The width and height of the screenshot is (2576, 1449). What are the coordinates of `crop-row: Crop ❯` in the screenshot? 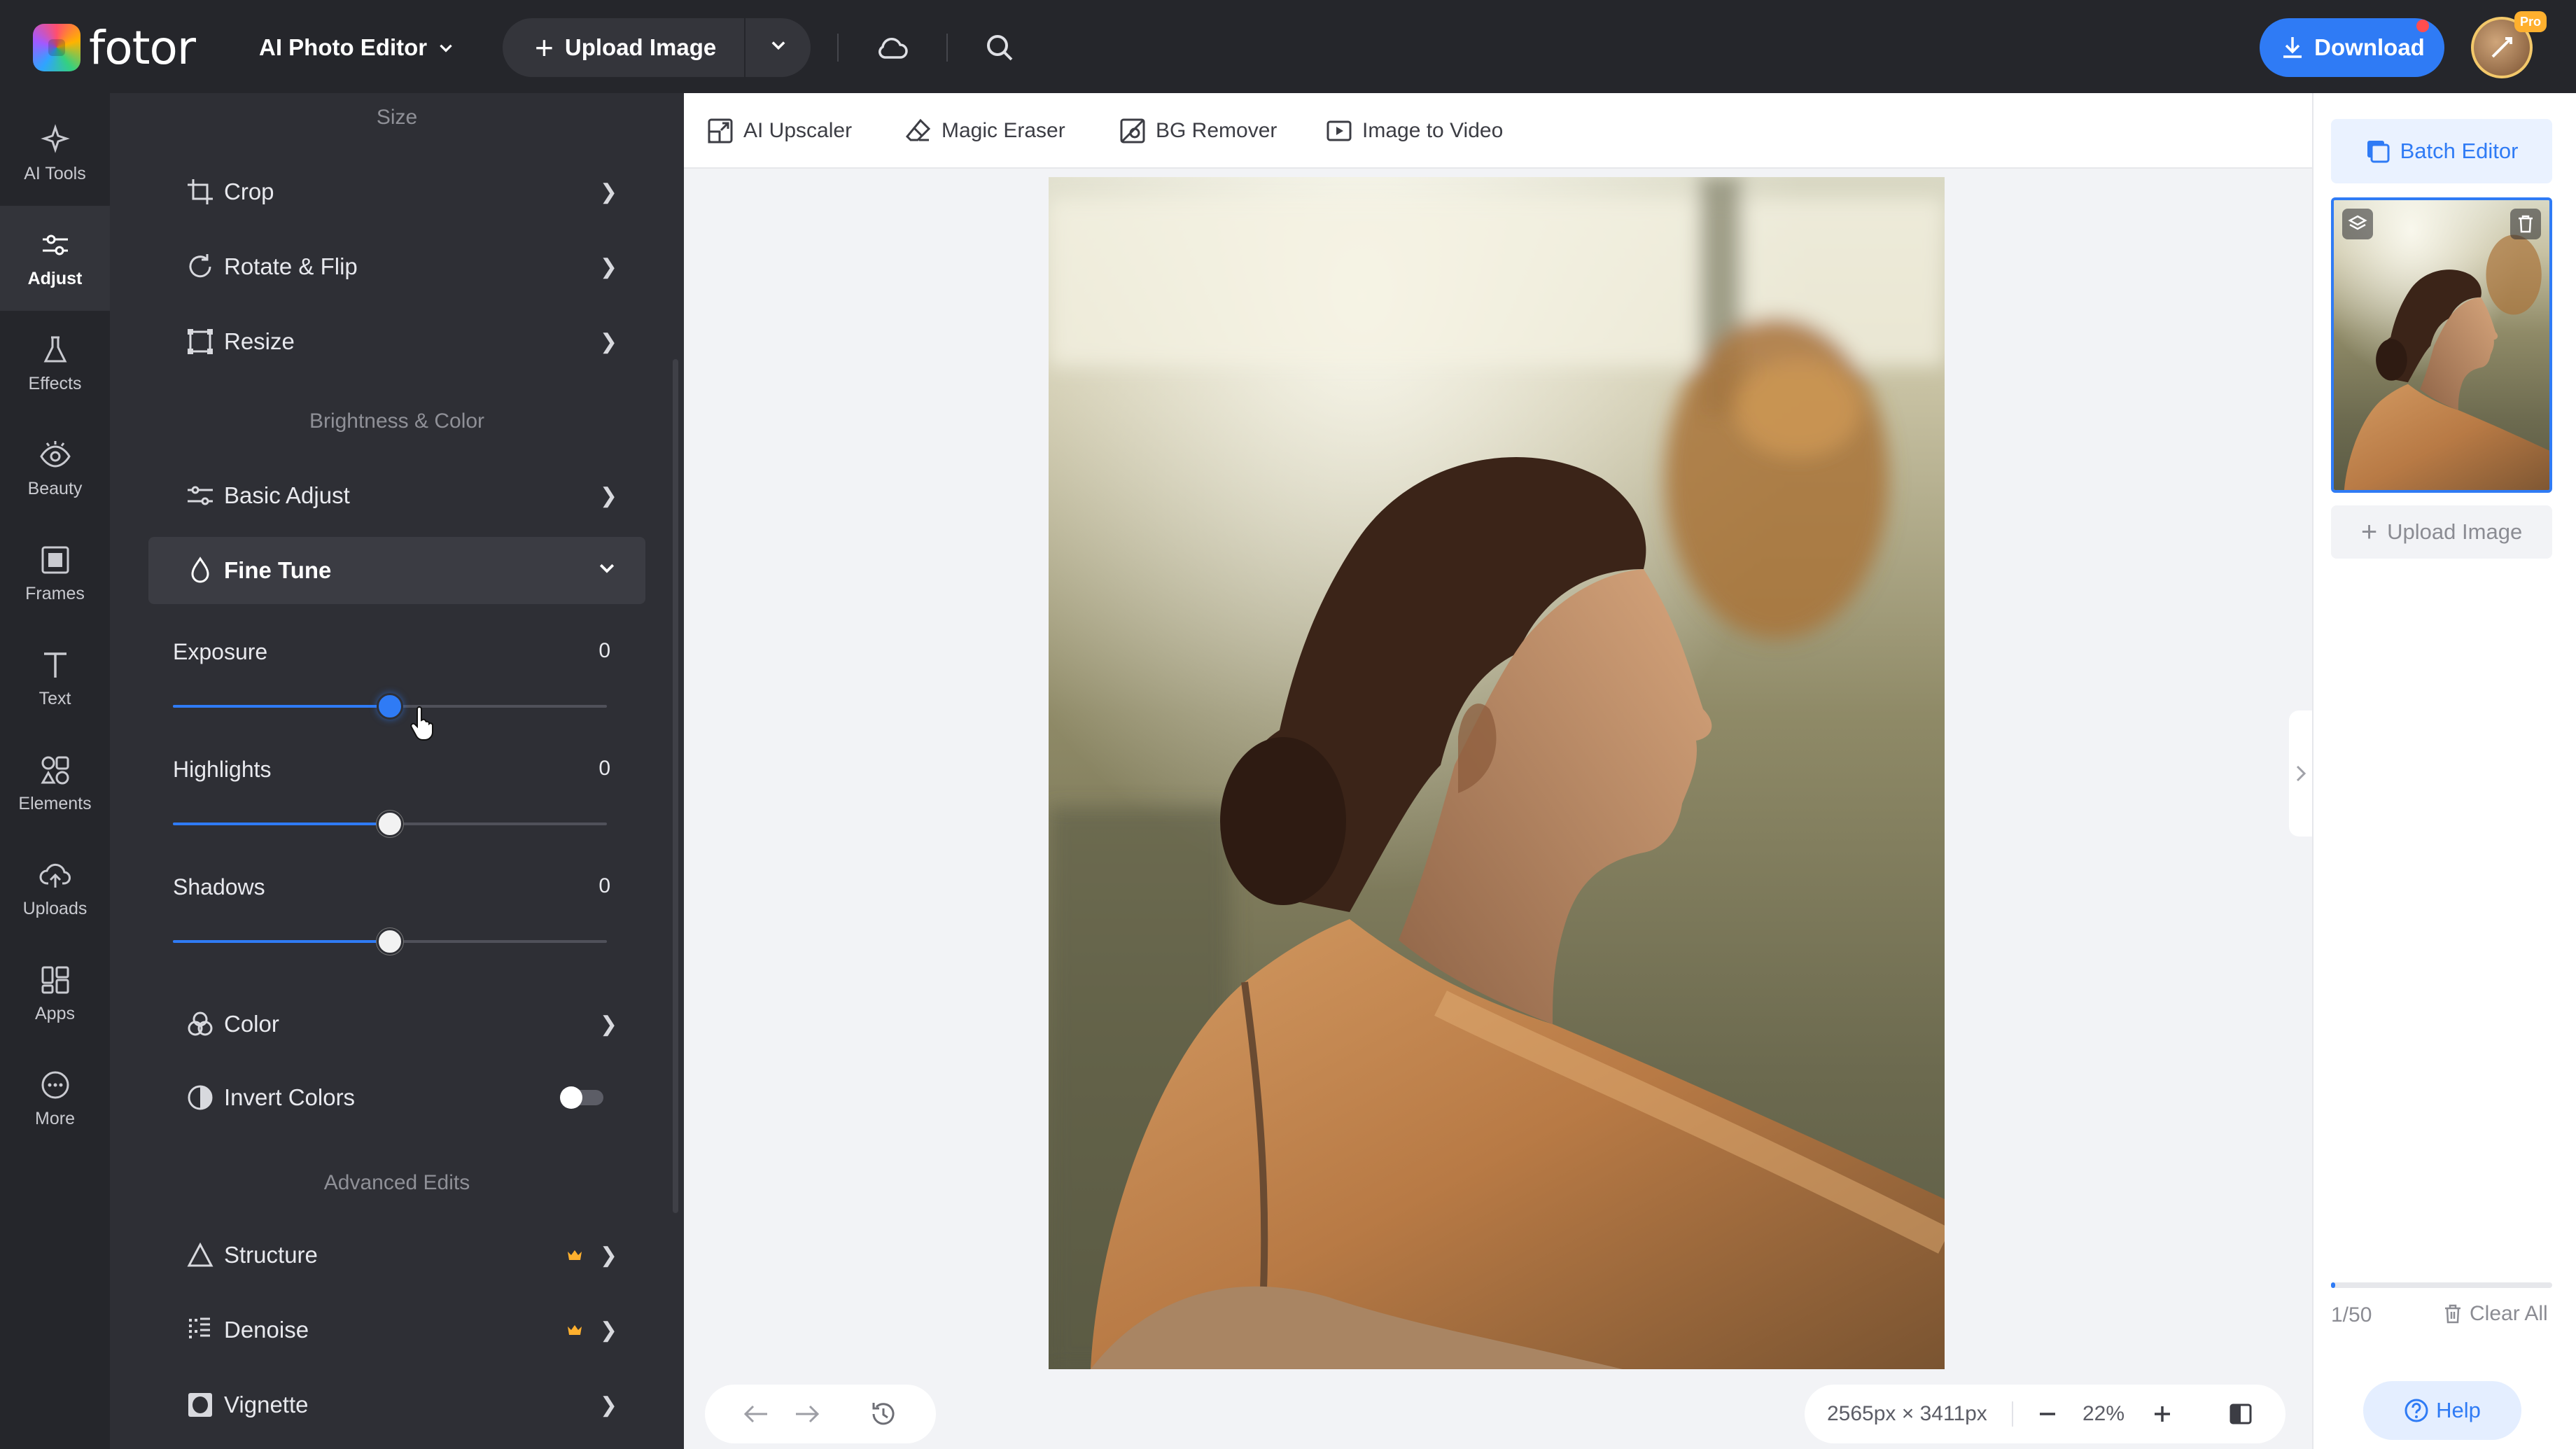 It's located at (396, 191).